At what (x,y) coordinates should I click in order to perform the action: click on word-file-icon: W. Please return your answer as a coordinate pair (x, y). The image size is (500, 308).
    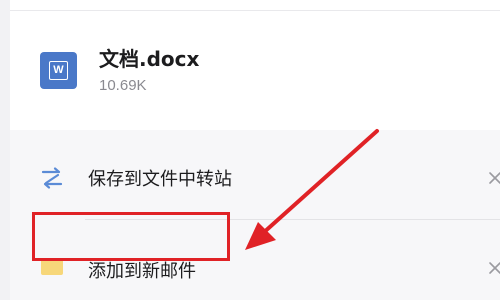
    Looking at the image, I should click on (58, 70).